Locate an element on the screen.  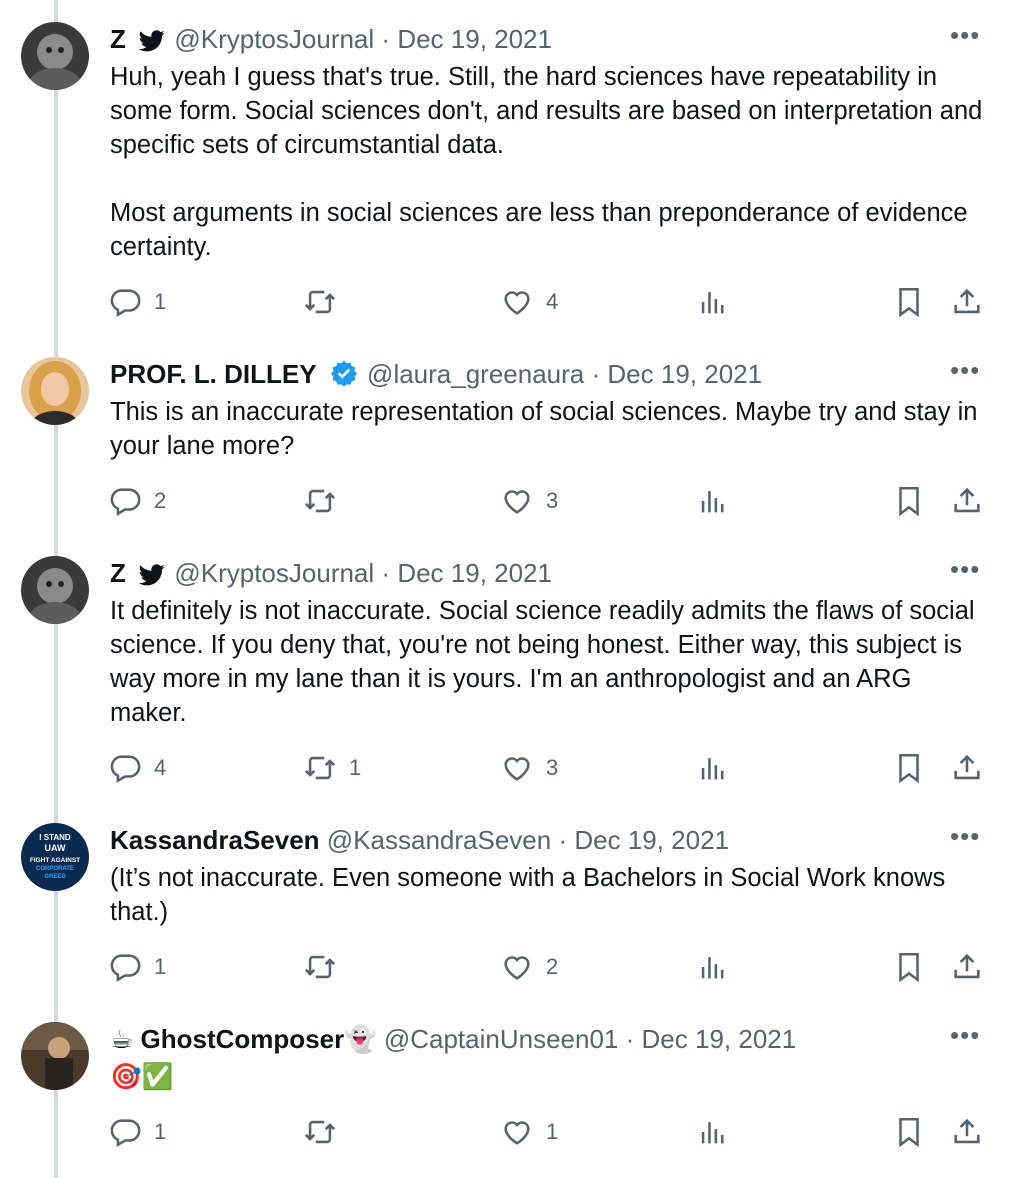
twitter-bird-icon is located at coordinates (151, 577).